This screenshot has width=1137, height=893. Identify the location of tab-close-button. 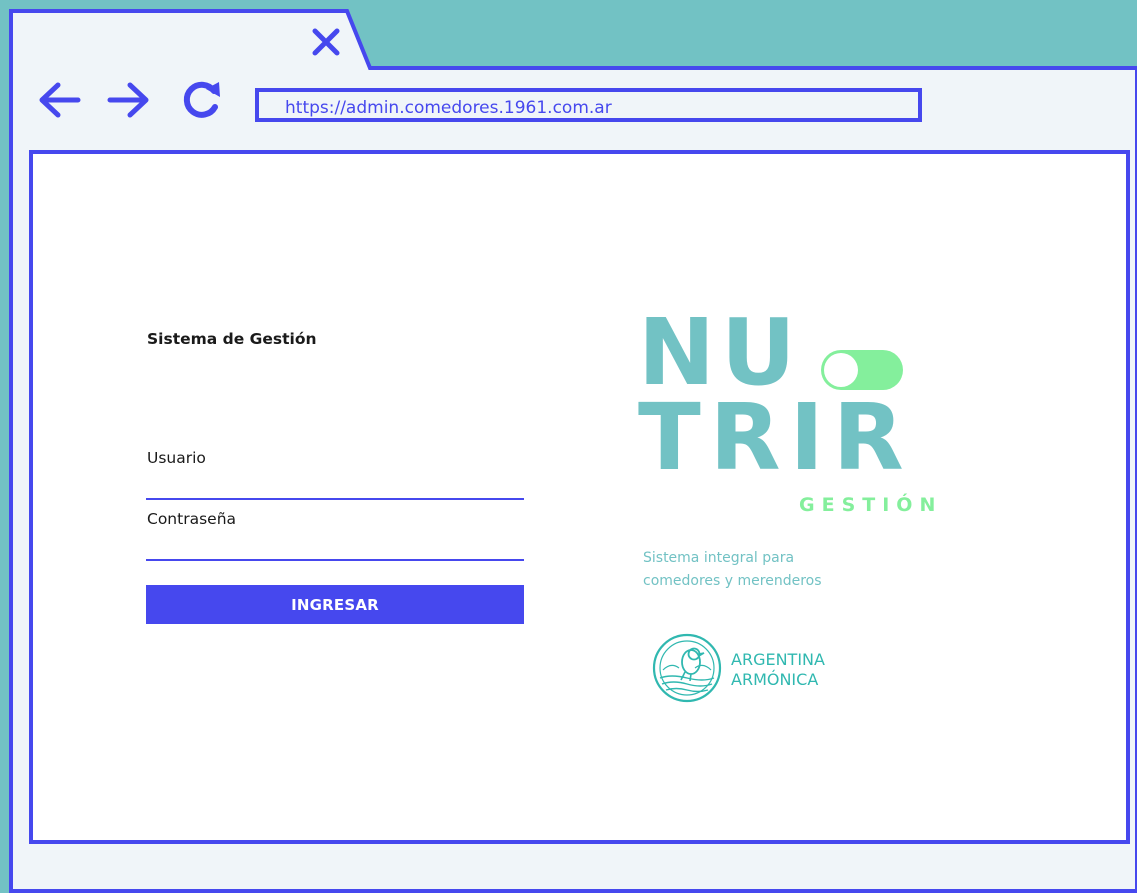
(326, 42).